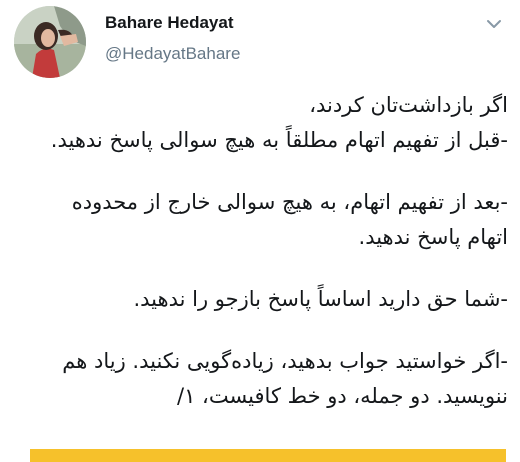 The height and width of the screenshot is (462, 520). Describe the element at coordinates (494, 24) in the screenshot. I see `chevron-down-icon` at that location.